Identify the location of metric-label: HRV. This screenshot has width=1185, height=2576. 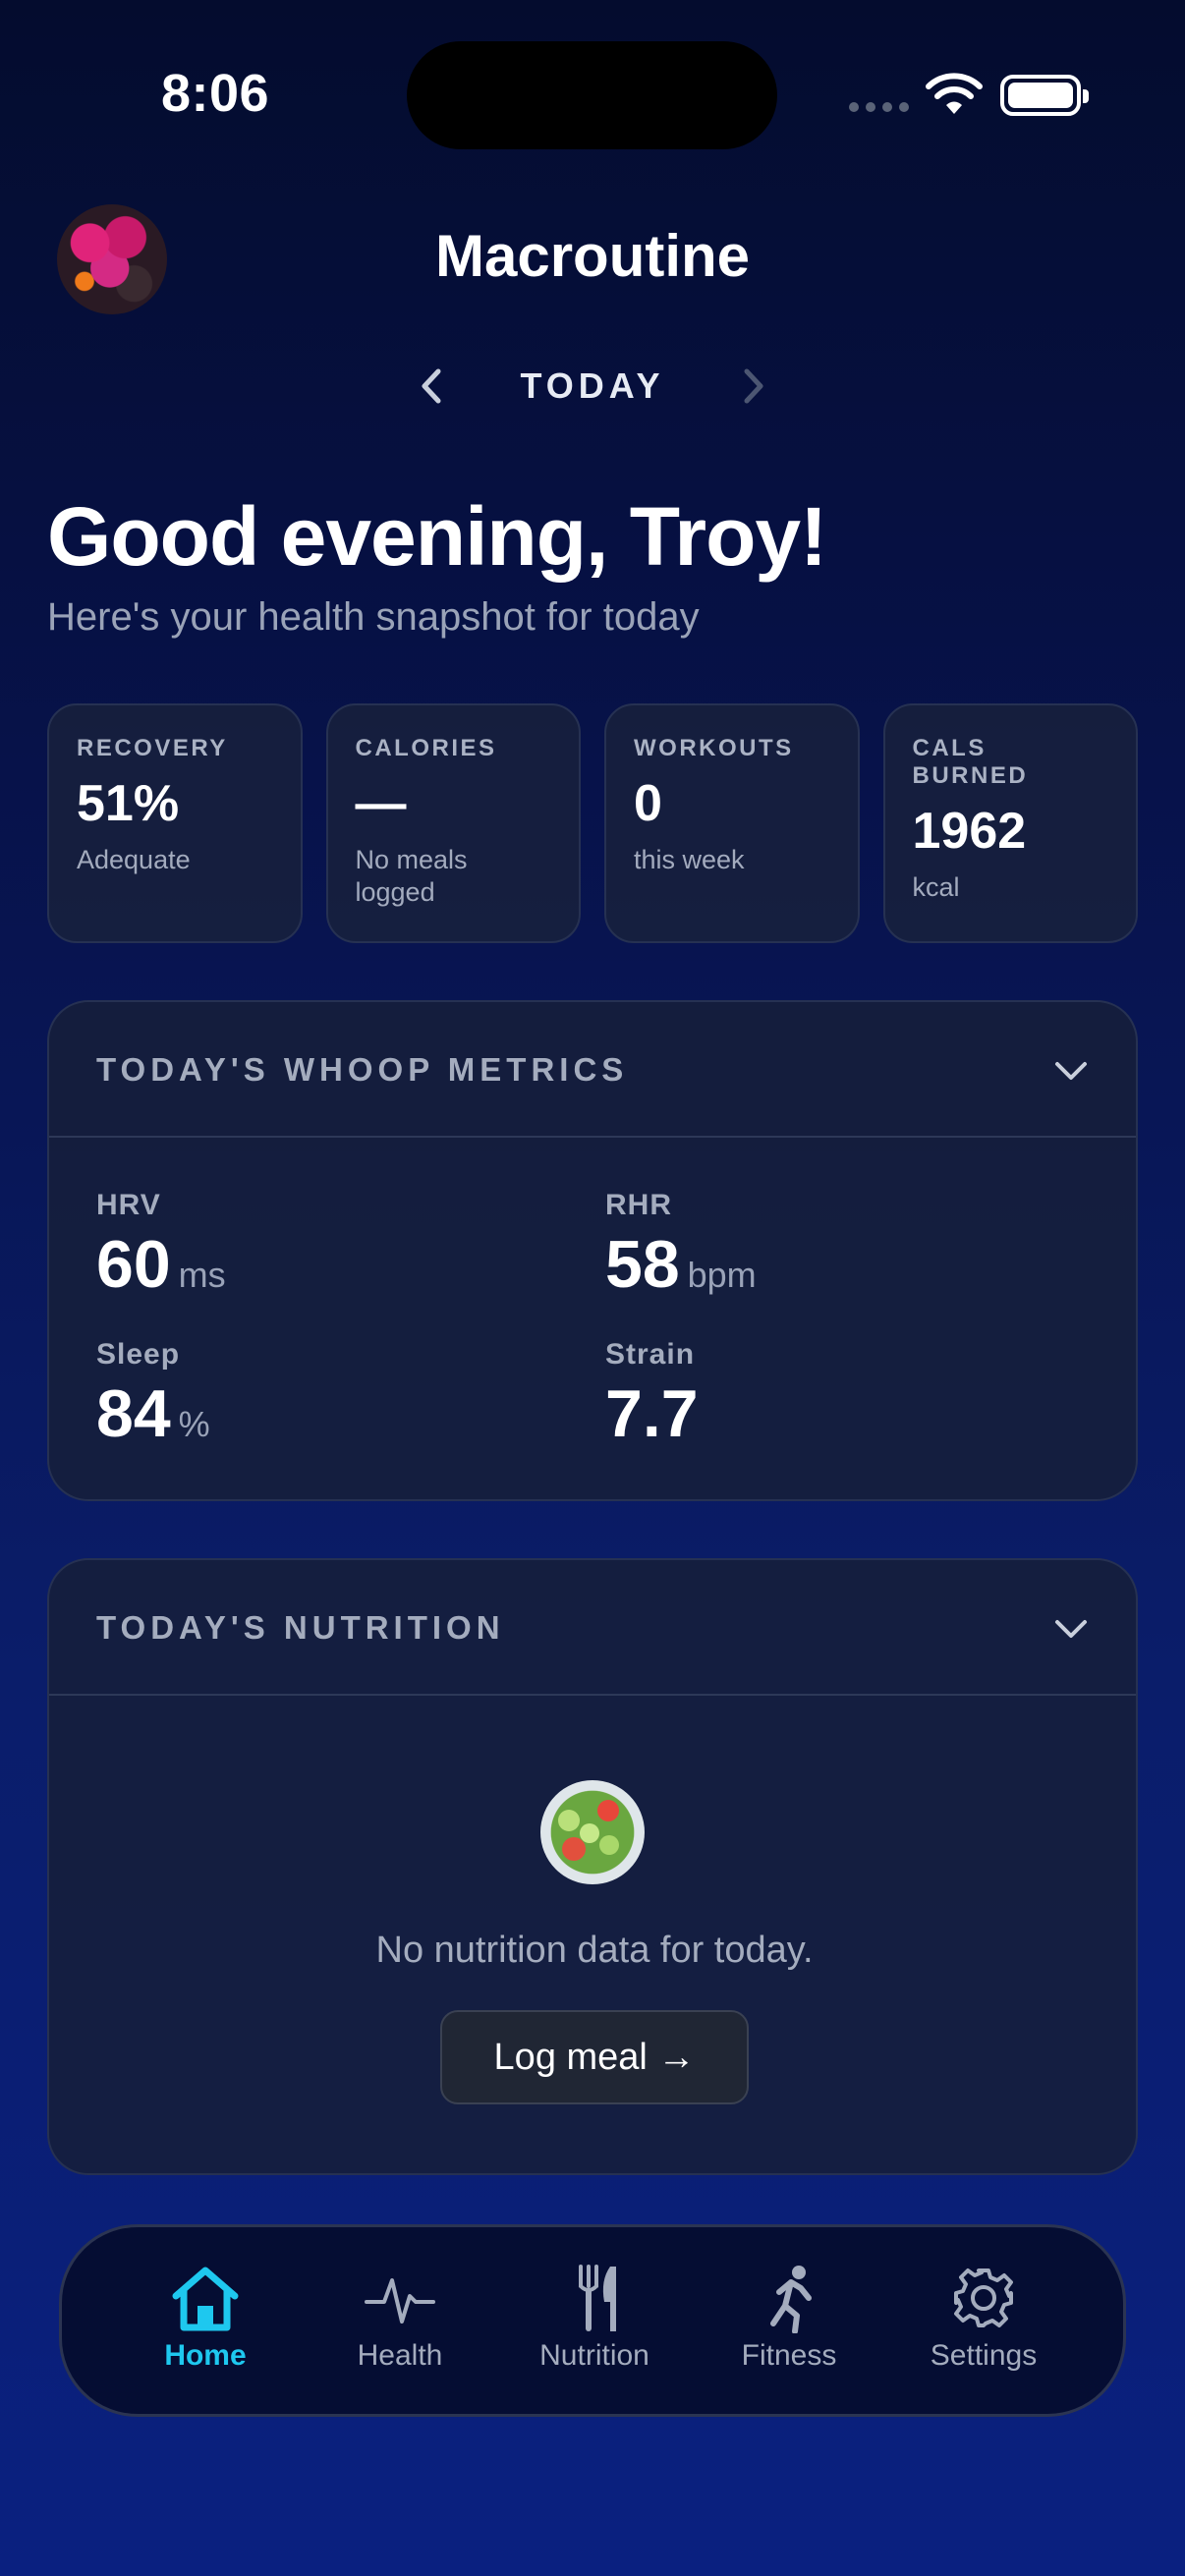
(129, 1205).